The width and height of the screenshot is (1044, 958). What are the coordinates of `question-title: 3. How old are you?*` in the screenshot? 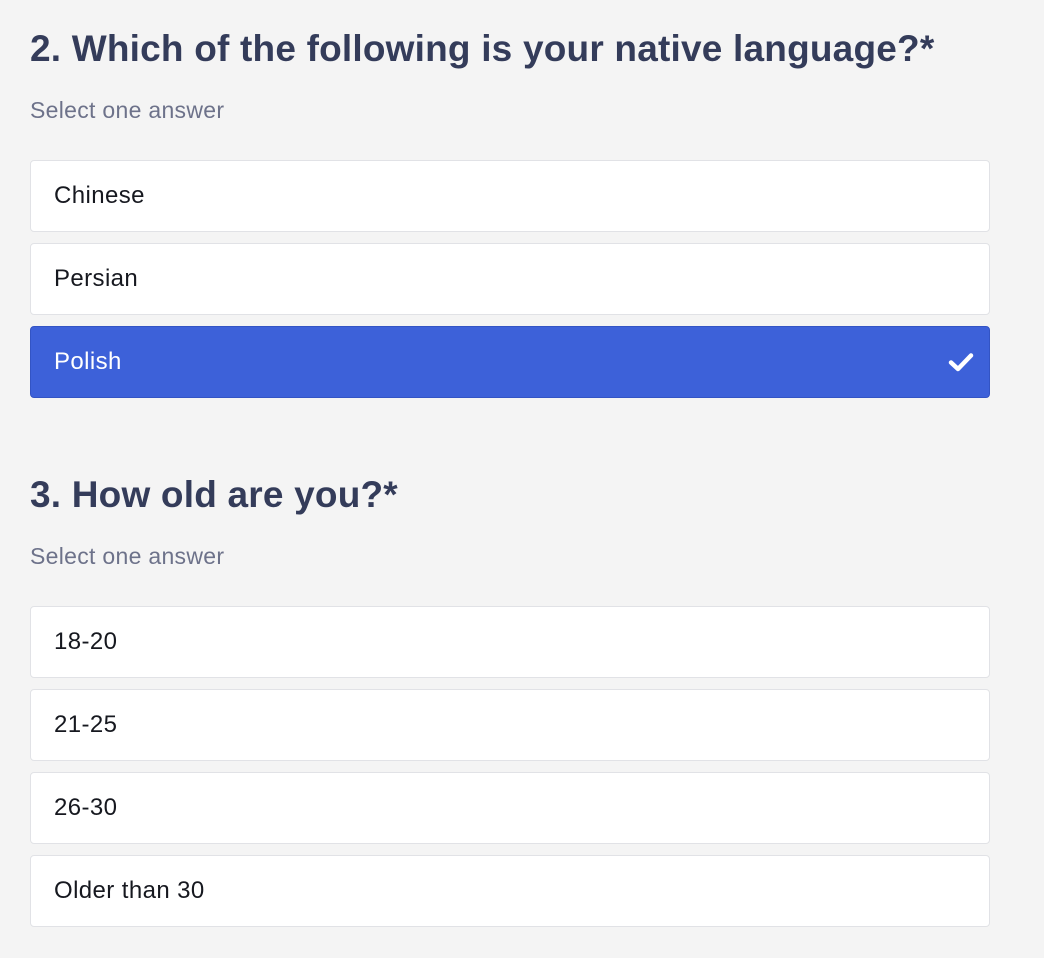 It's located at (214, 494).